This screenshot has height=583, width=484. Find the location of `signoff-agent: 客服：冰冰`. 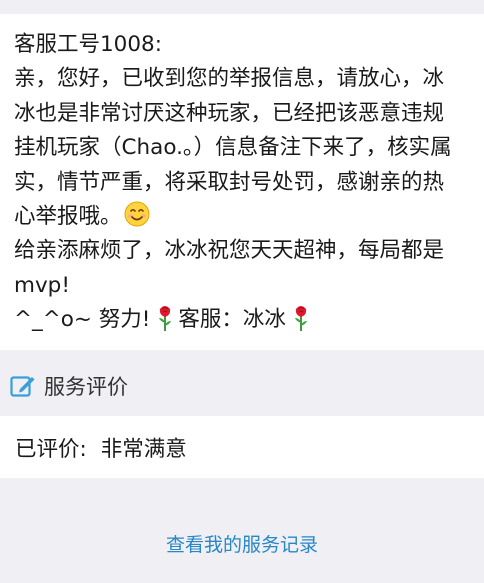

signoff-agent: 客服：冰冰 is located at coordinates (232, 320).